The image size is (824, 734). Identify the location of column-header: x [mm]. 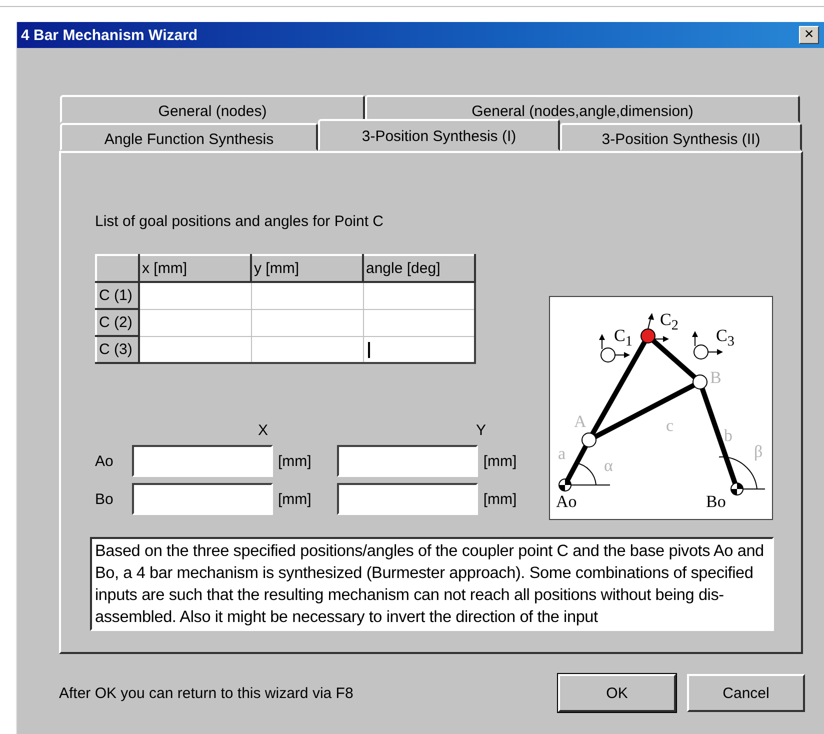
(195, 268).